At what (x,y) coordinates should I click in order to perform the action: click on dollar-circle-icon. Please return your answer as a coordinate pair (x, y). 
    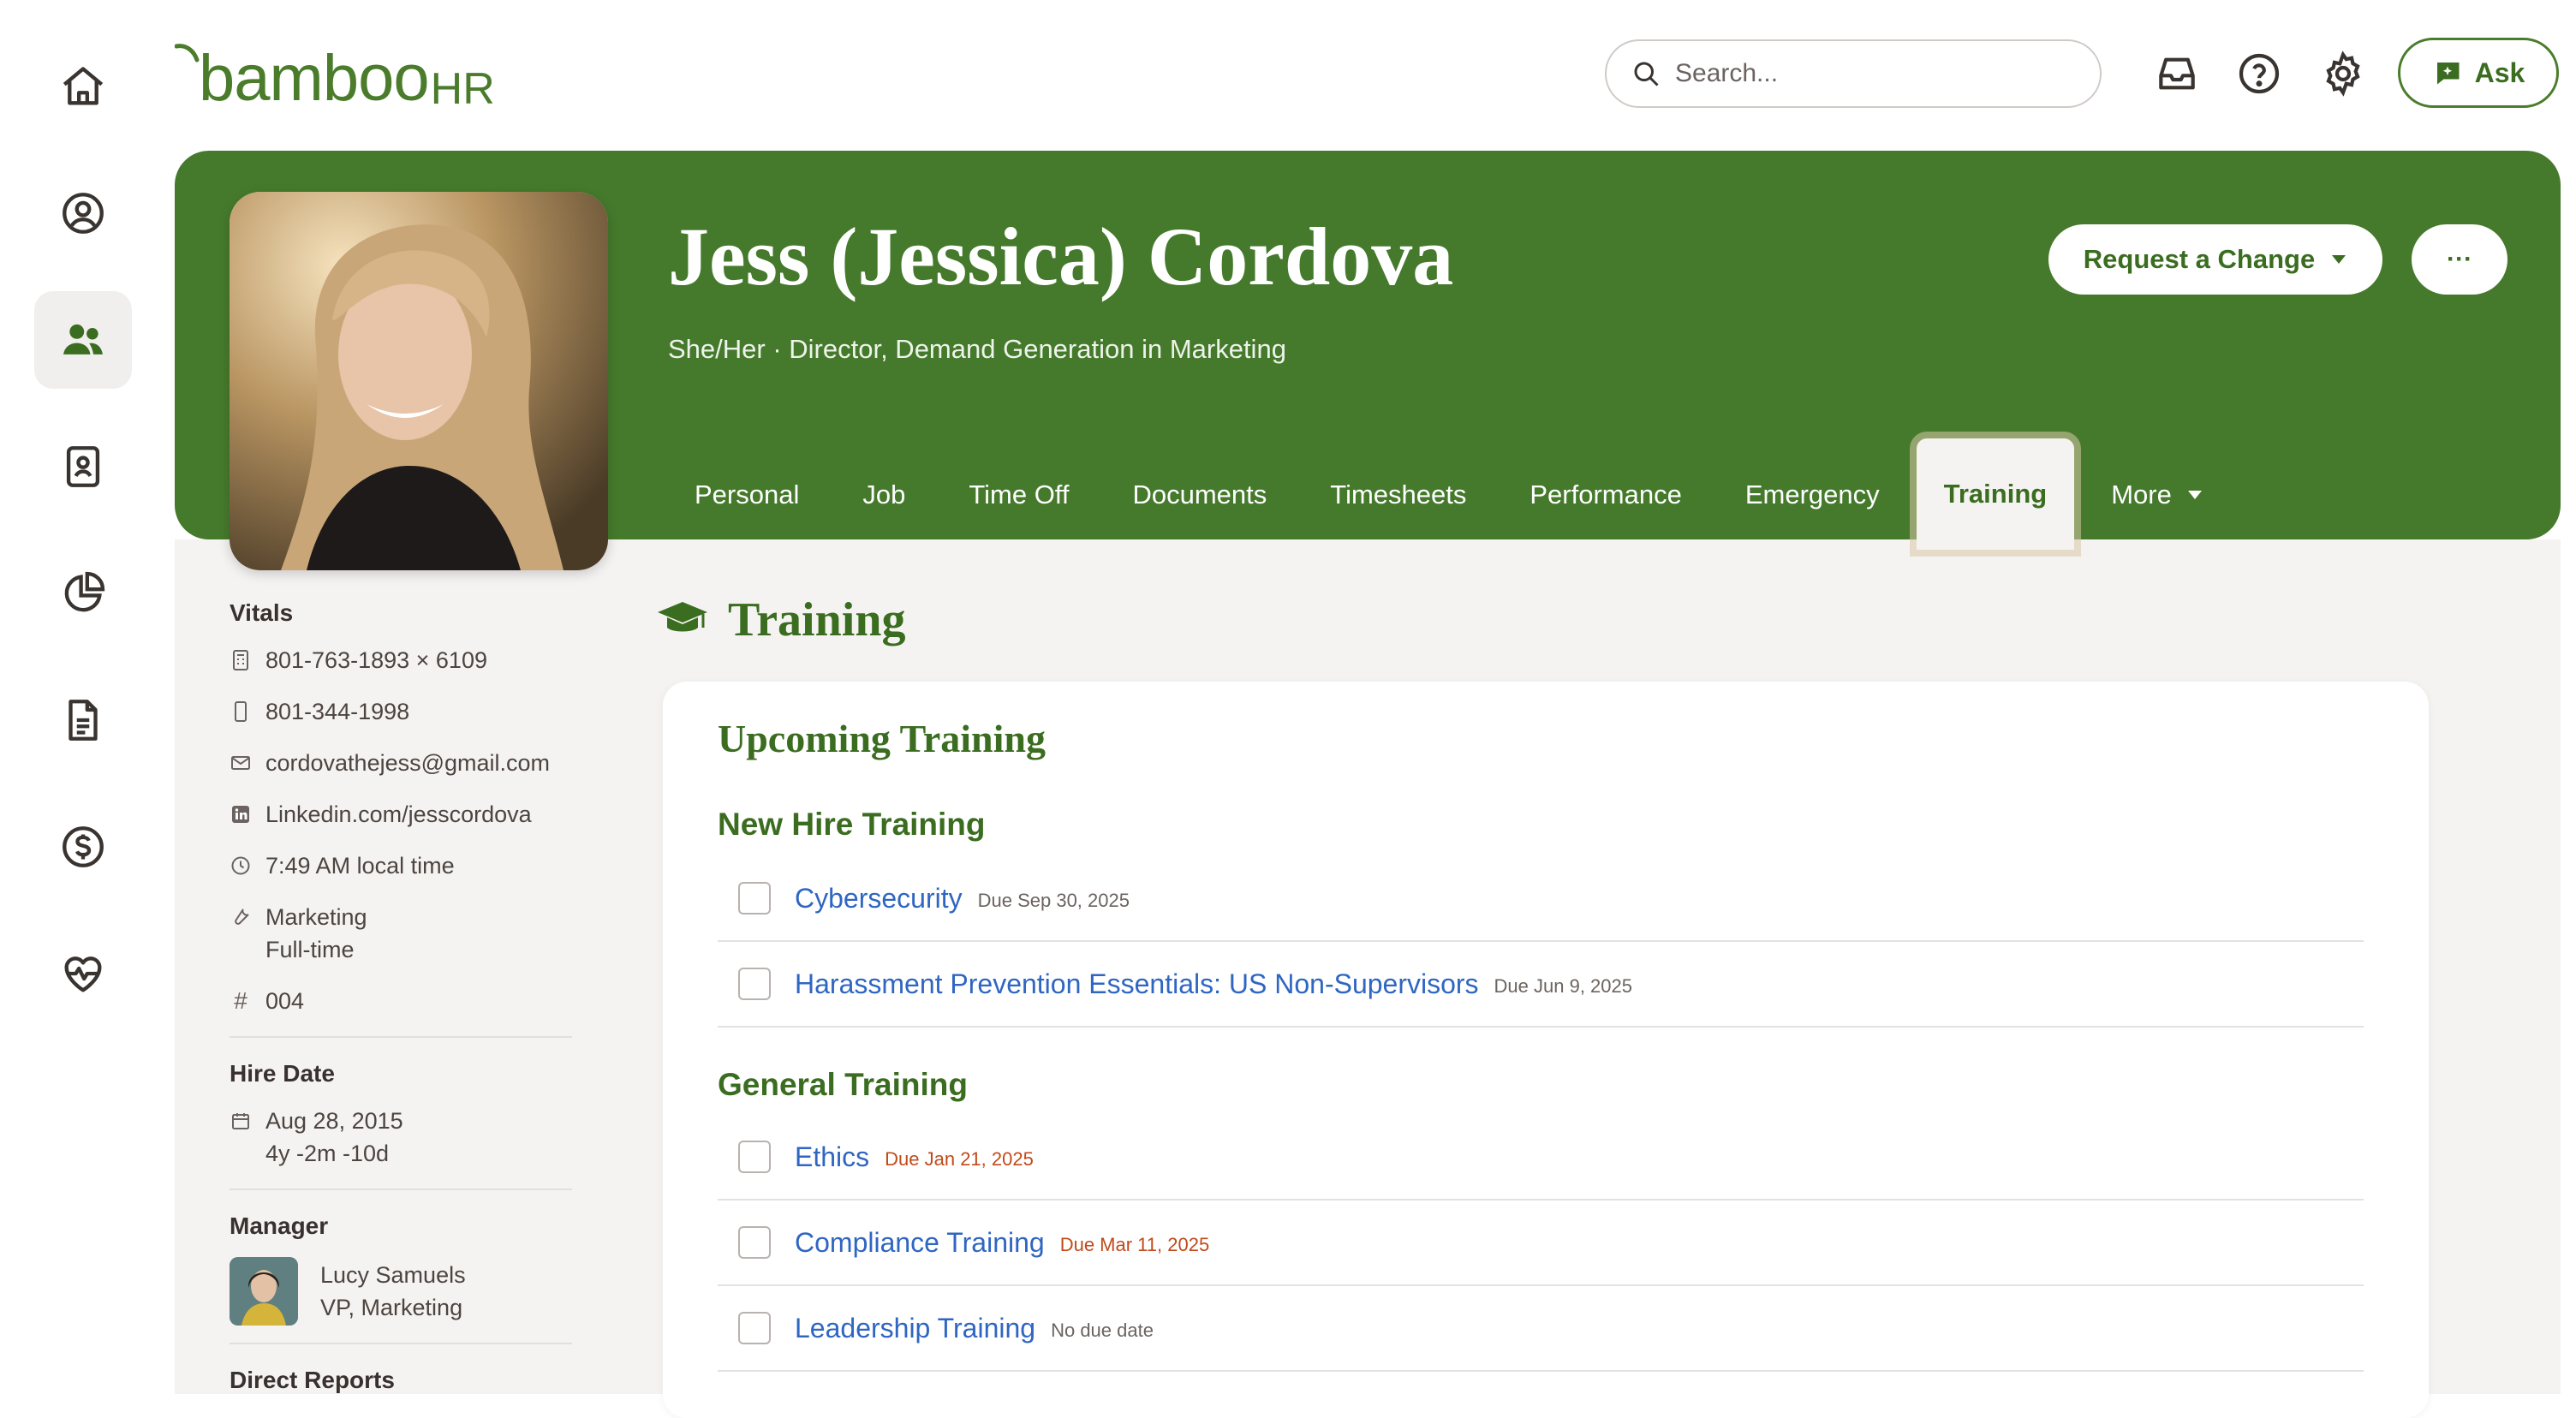
    Looking at the image, I should click on (83, 846).